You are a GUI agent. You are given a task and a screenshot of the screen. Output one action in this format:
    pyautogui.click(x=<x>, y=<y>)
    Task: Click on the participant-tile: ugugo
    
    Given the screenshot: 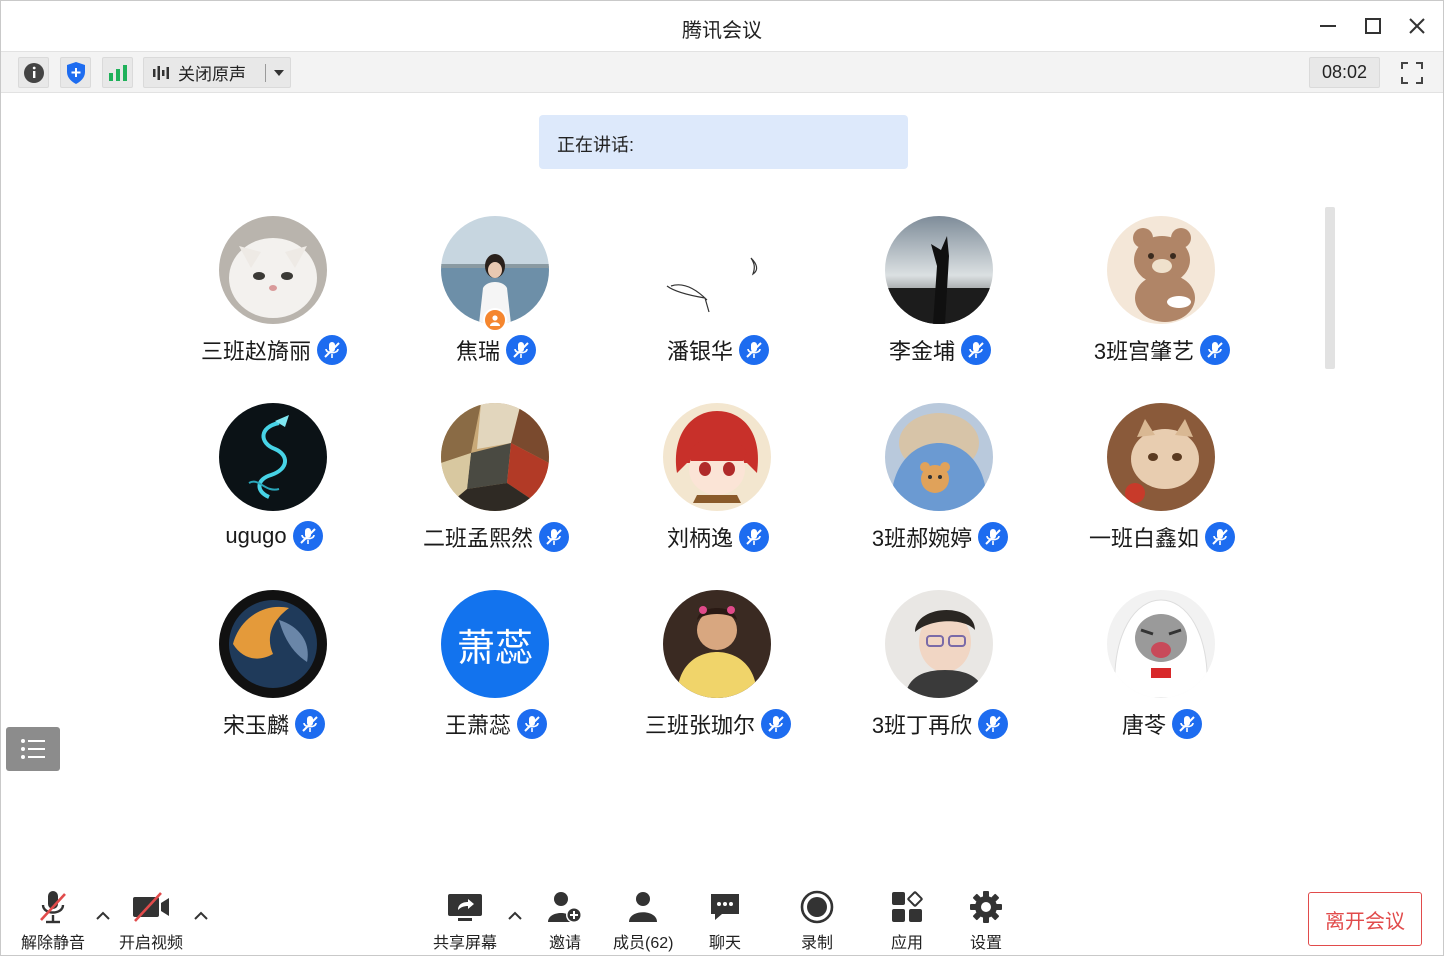 What is the action you would take?
    pyautogui.click(x=274, y=488)
    